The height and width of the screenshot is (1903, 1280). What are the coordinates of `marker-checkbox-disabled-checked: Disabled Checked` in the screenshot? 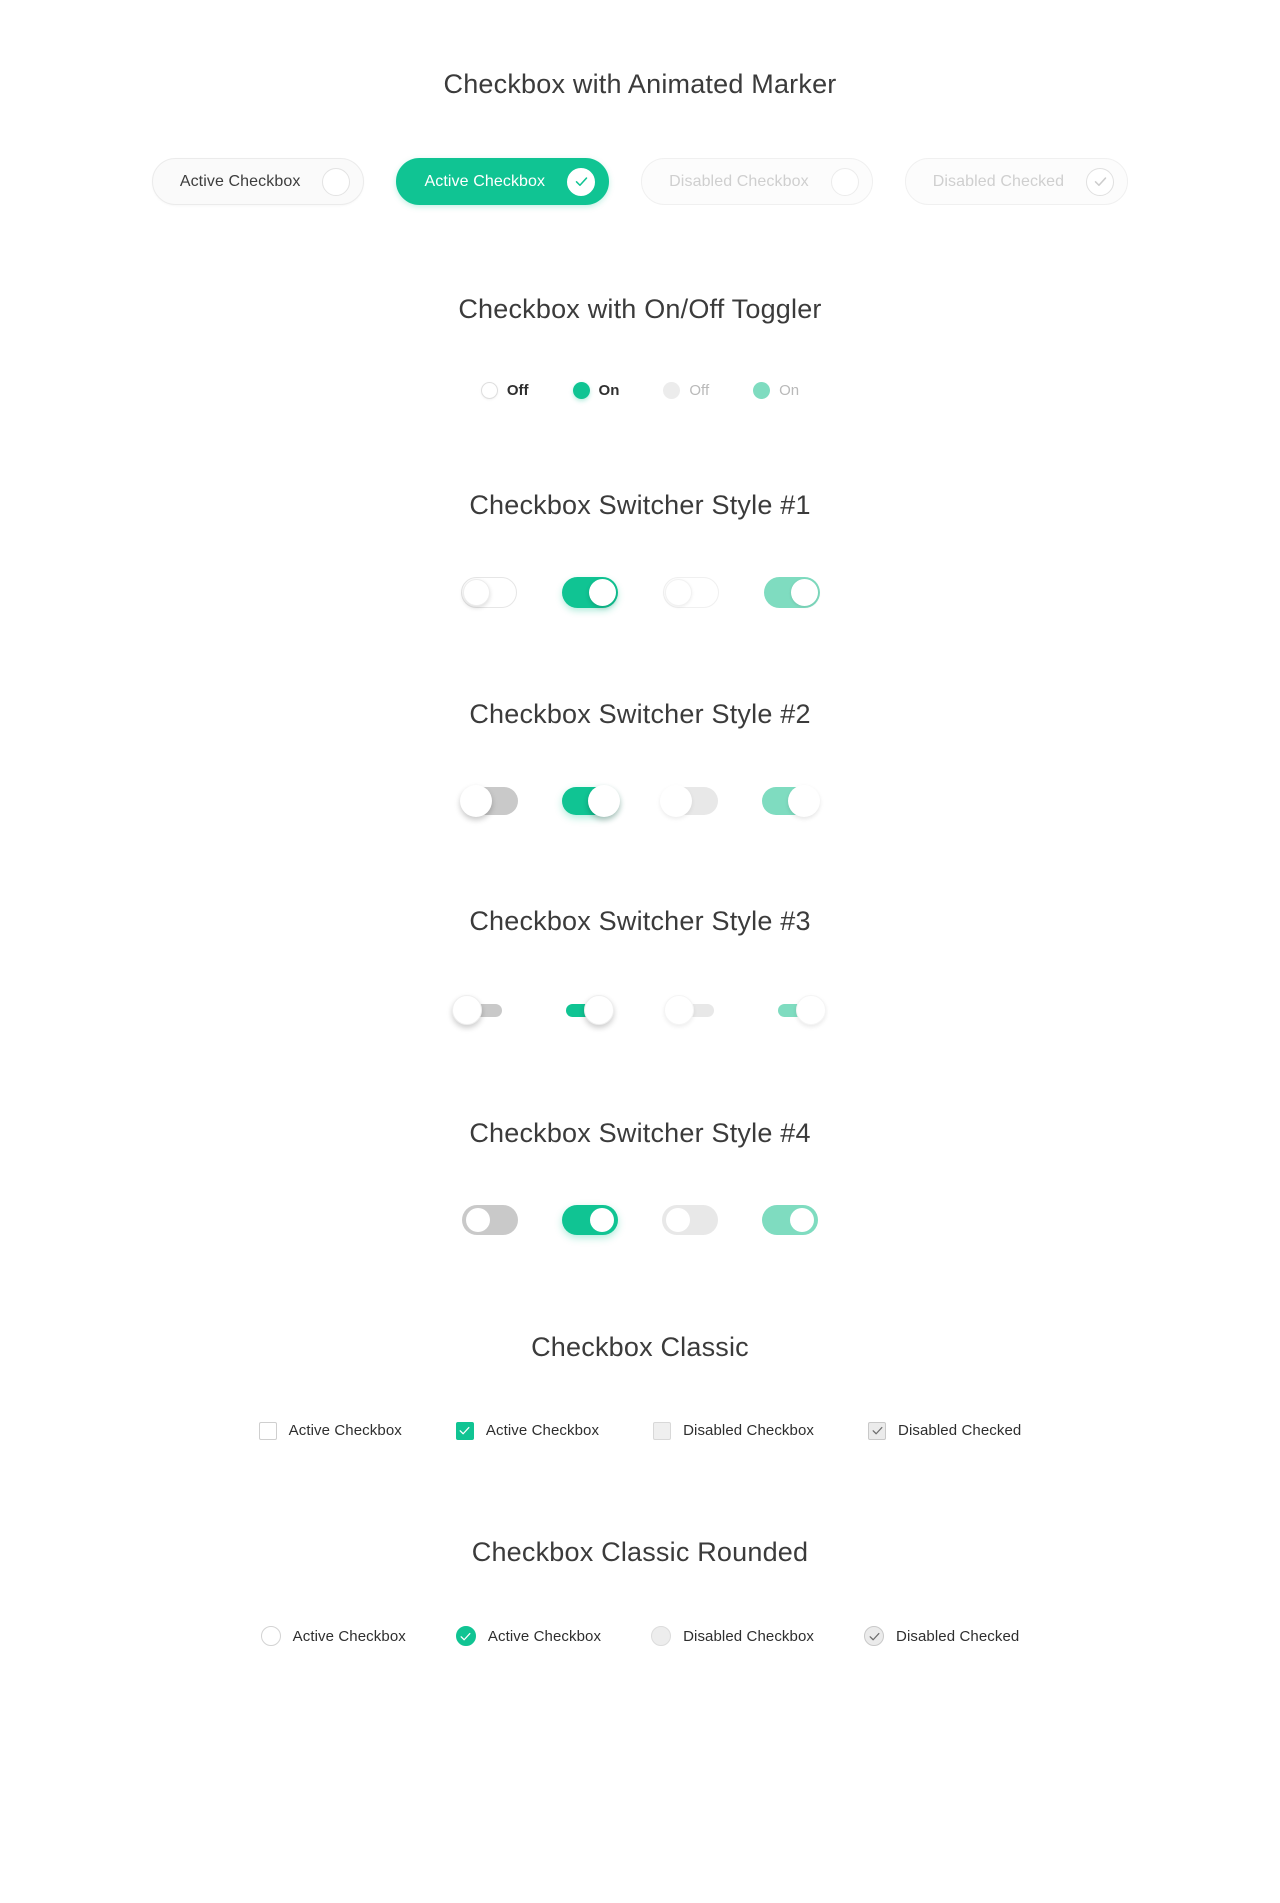 It's located at (1016, 182).